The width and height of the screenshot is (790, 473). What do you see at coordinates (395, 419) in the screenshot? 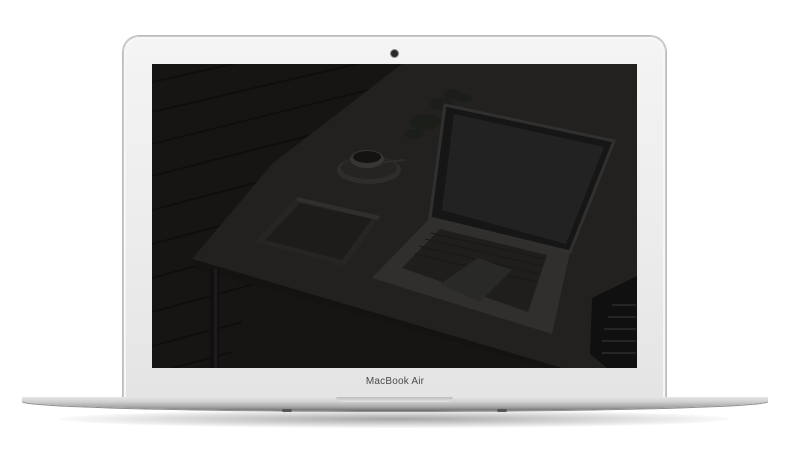
I see `device-shadow` at bounding box center [395, 419].